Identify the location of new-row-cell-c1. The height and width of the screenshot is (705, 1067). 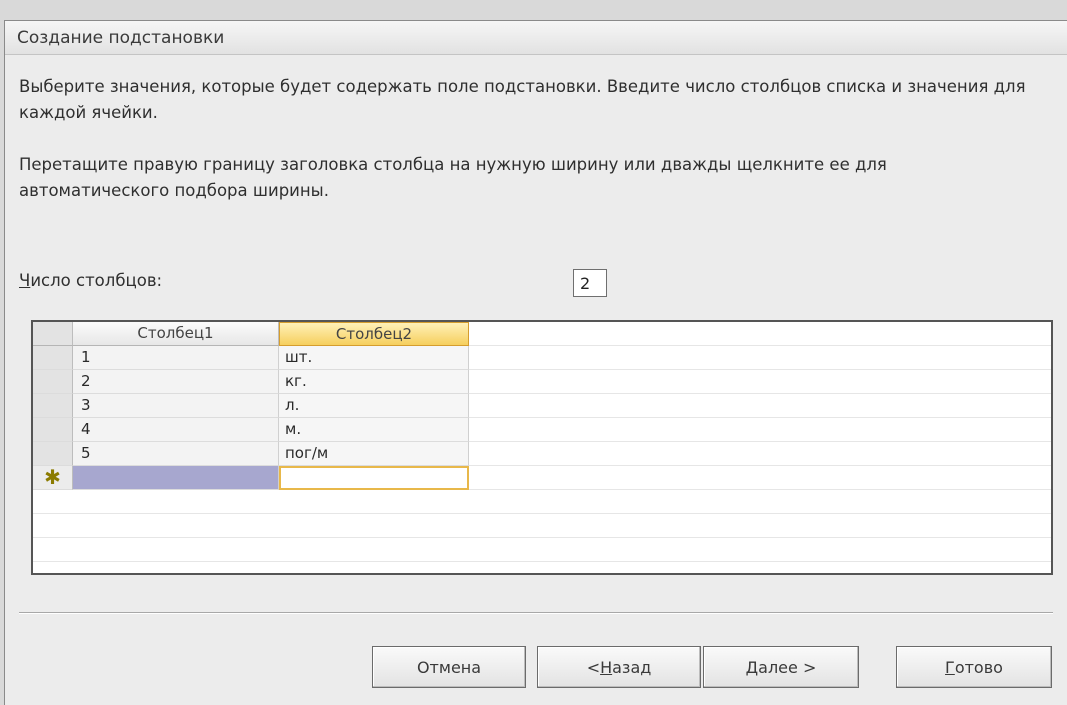
(176, 478).